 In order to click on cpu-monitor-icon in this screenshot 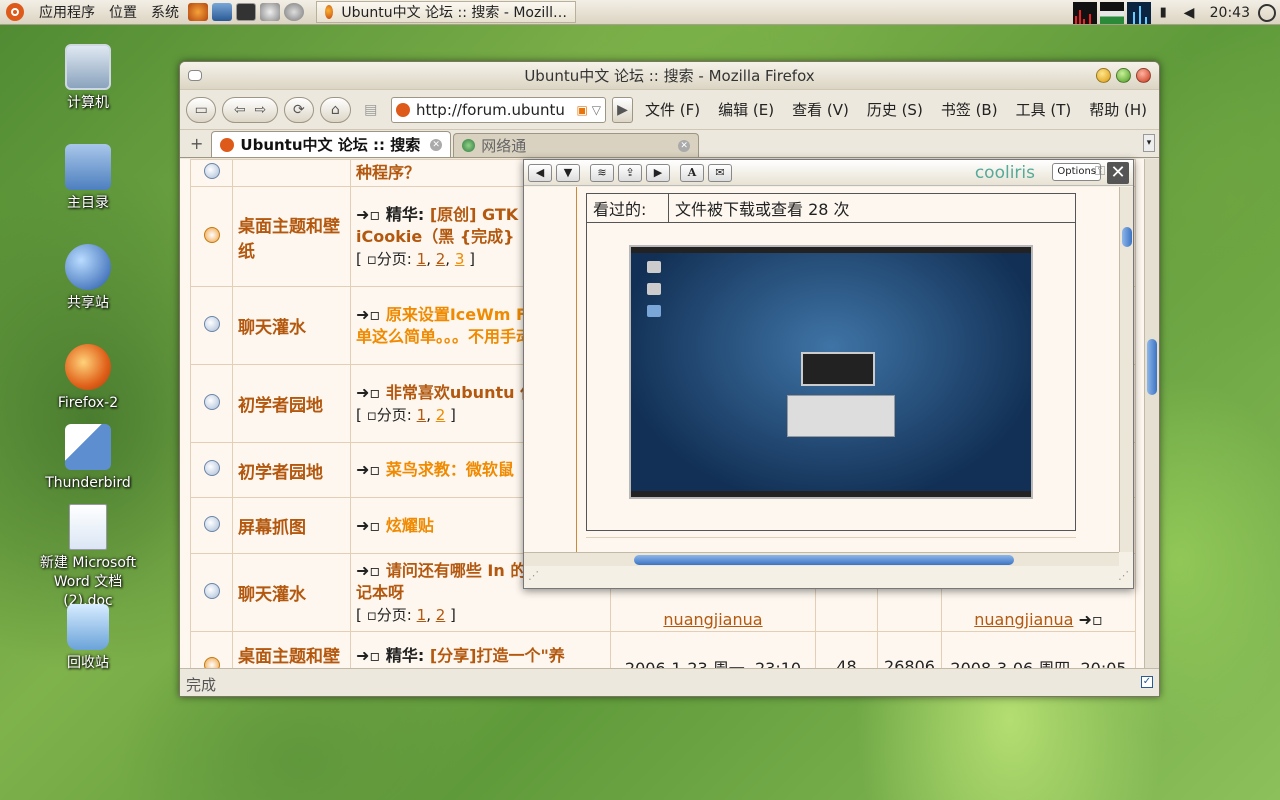, I will do `click(1084, 12)`.